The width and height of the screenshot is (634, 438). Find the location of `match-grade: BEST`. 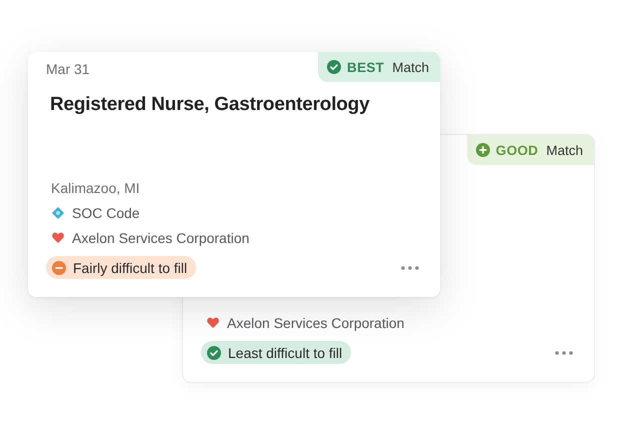

match-grade: BEST is located at coordinates (365, 67).